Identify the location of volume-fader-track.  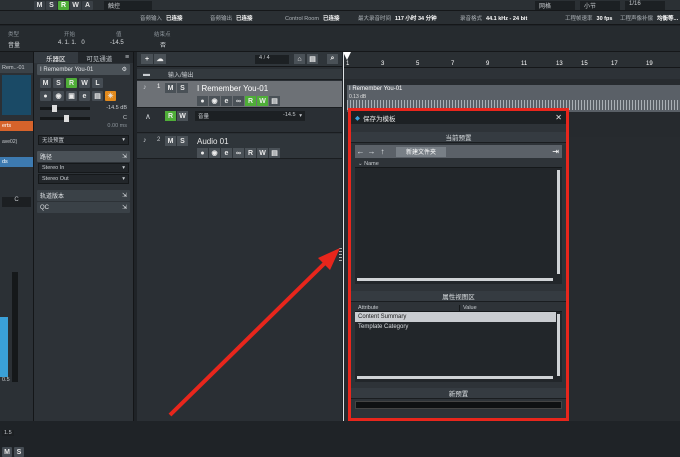
(15, 327).